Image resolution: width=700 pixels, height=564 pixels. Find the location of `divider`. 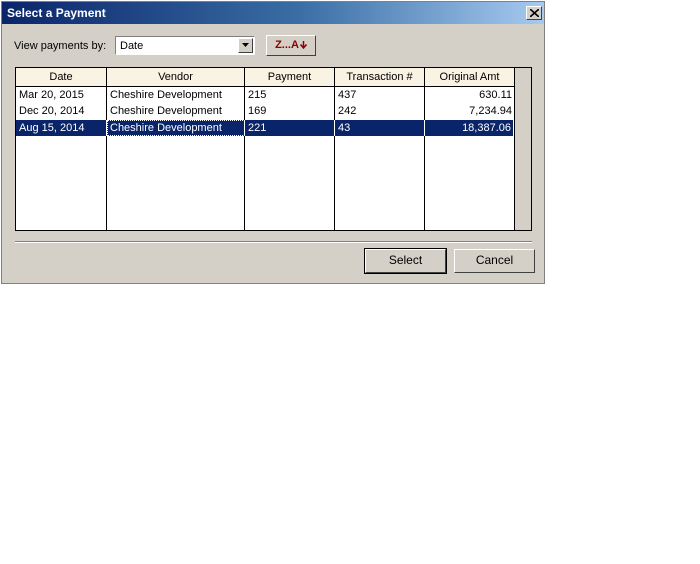

divider is located at coordinates (273, 242).